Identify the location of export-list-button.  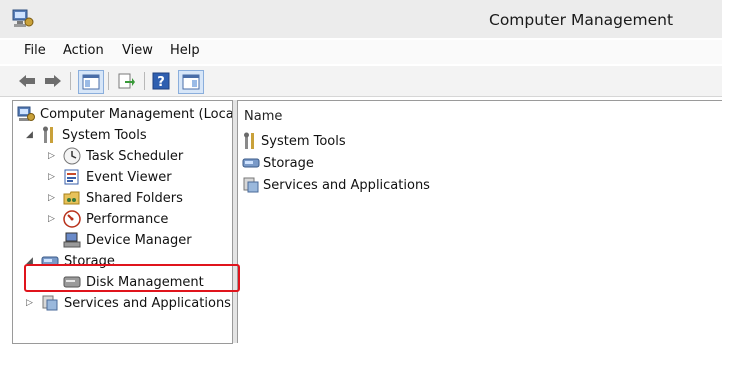
(126, 81).